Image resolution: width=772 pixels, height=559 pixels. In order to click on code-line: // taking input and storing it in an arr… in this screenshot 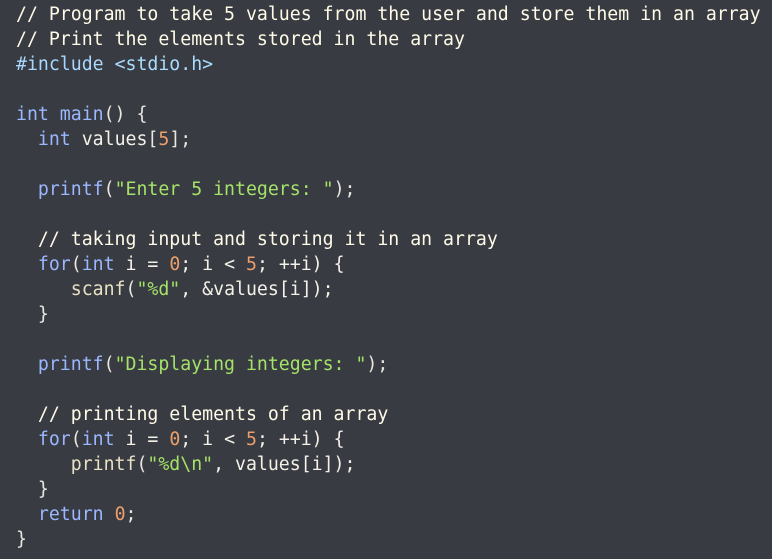, I will do `click(394, 239)`.